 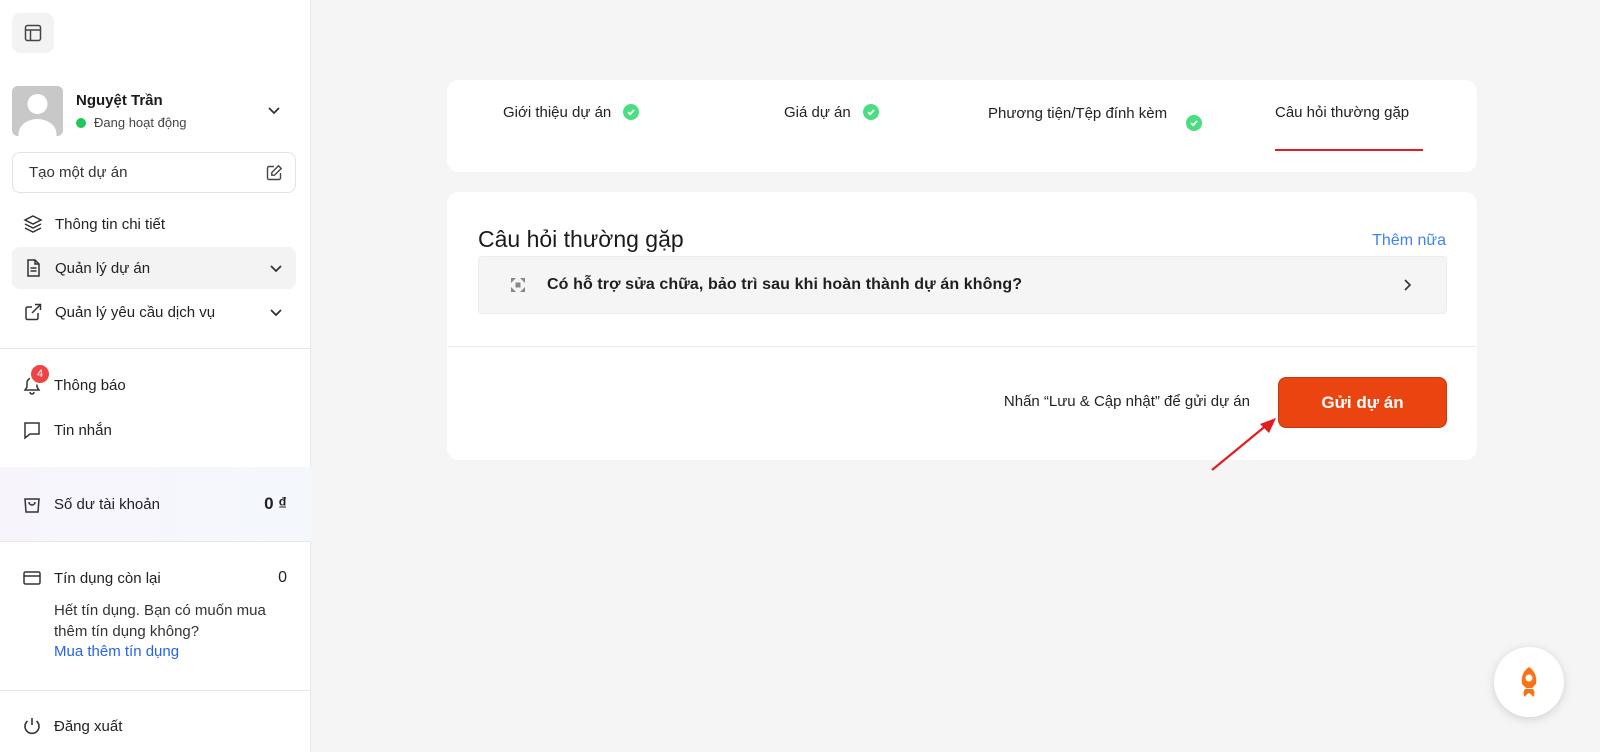 I want to click on rocket-icon, so click(x=1529, y=682).